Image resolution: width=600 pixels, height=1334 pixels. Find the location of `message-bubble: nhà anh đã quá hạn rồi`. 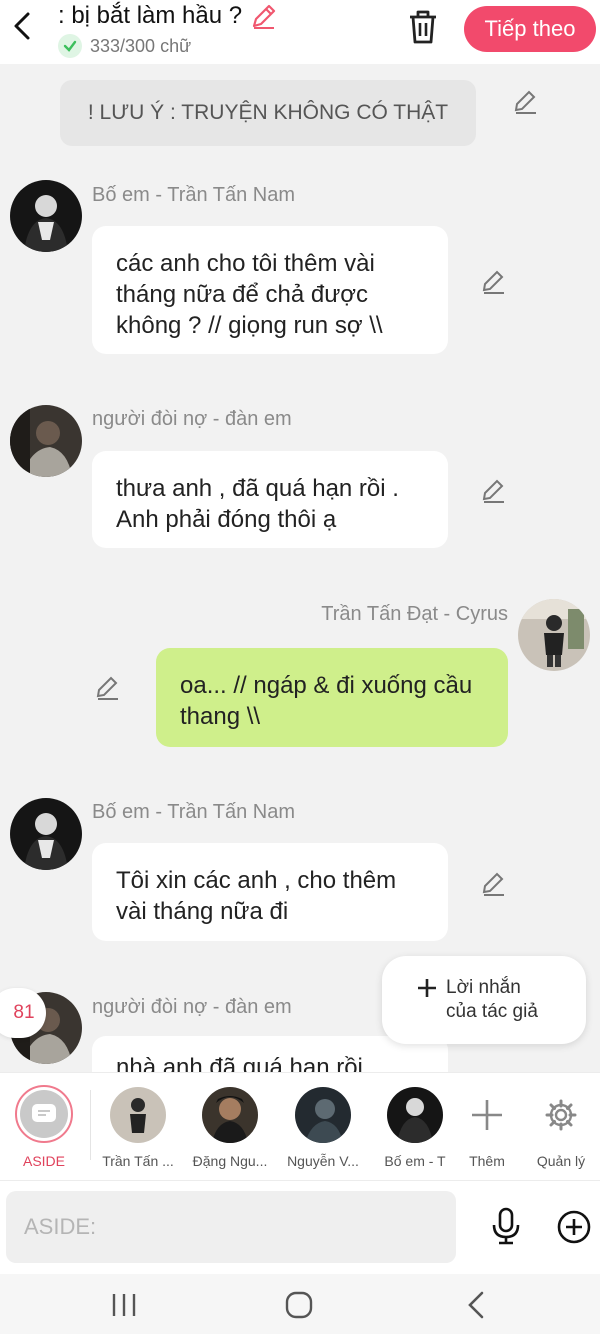

message-bubble: nhà anh đã quá hạn rồi is located at coordinates (270, 1055).